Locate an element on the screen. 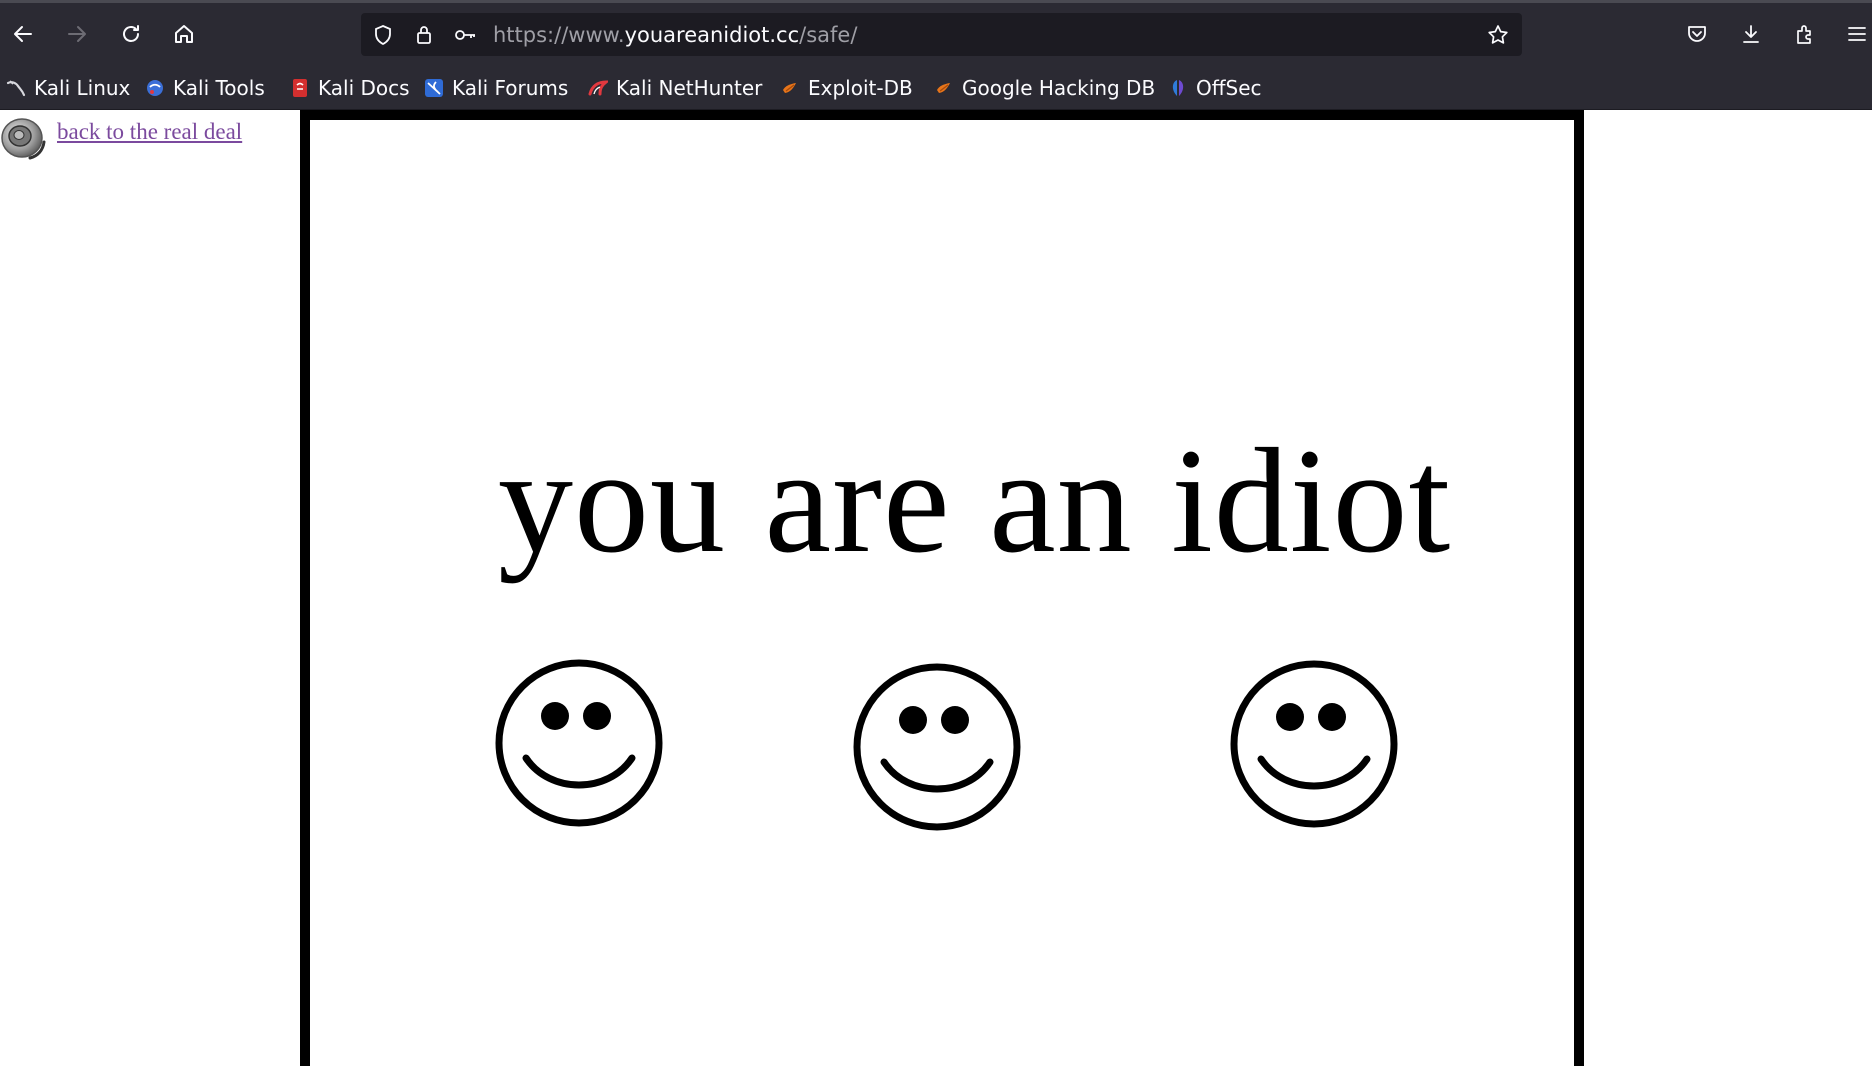 The width and height of the screenshot is (1872, 1066). downloads-button is located at coordinates (1751, 34).